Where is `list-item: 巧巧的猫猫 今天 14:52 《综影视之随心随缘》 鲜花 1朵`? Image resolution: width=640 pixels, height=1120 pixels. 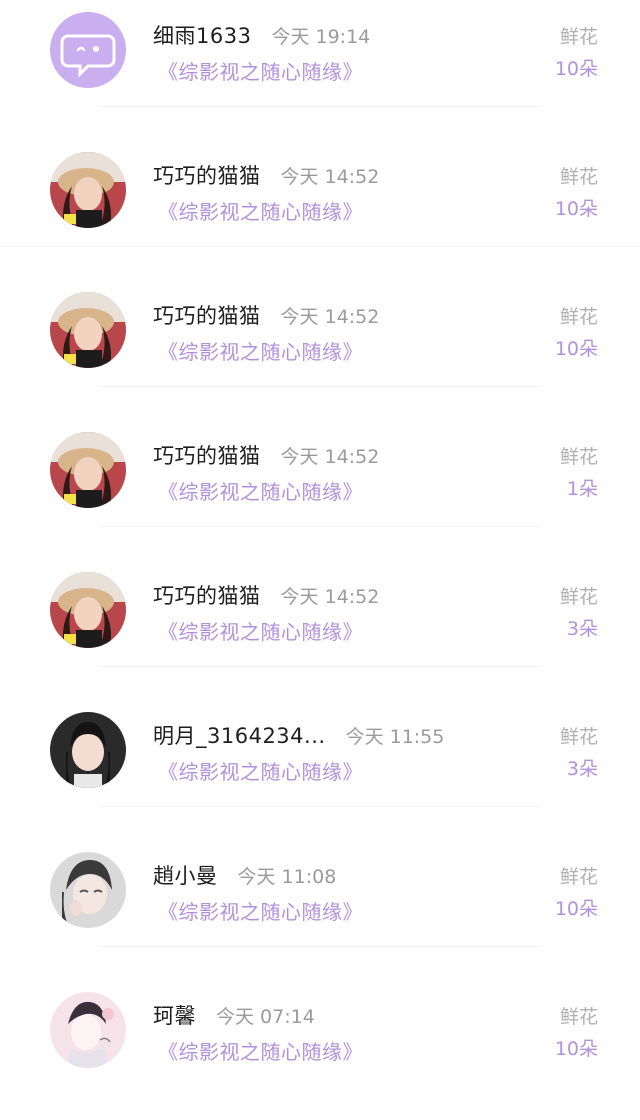
list-item: 巧巧的猫猫 今天 14:52 《综影视之随心随缘》 鲜花 1朵 is located at coordinates (320, 490).